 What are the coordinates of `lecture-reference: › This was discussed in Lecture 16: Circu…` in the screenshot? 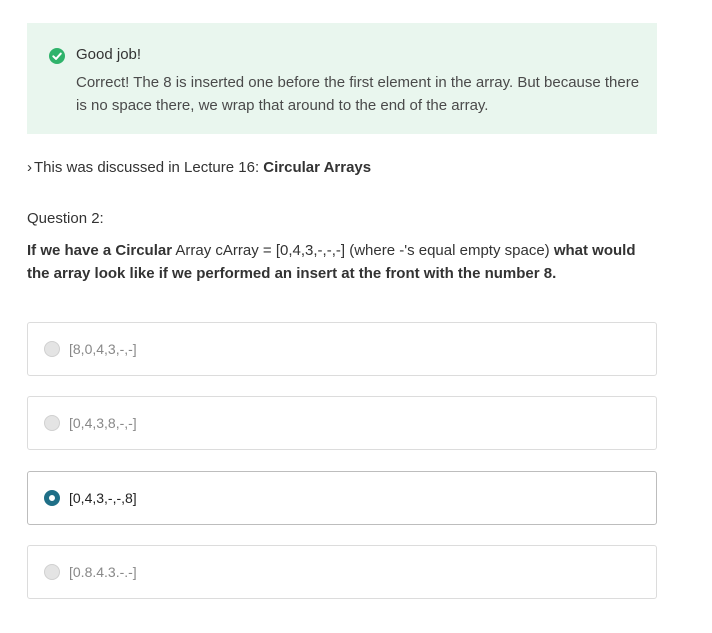 It's located at (199, 168).